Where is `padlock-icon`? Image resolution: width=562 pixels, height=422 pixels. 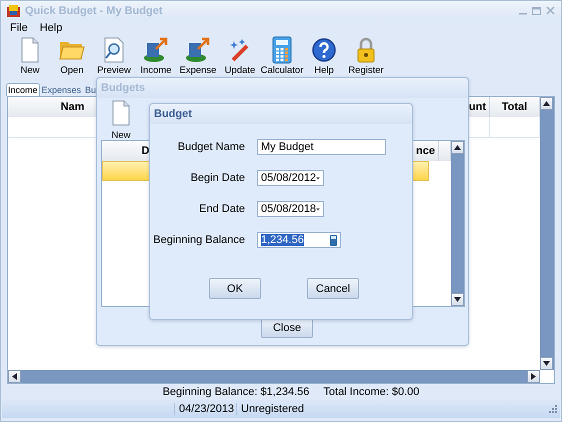
padlock-icon is located at coordinates (366, 50).